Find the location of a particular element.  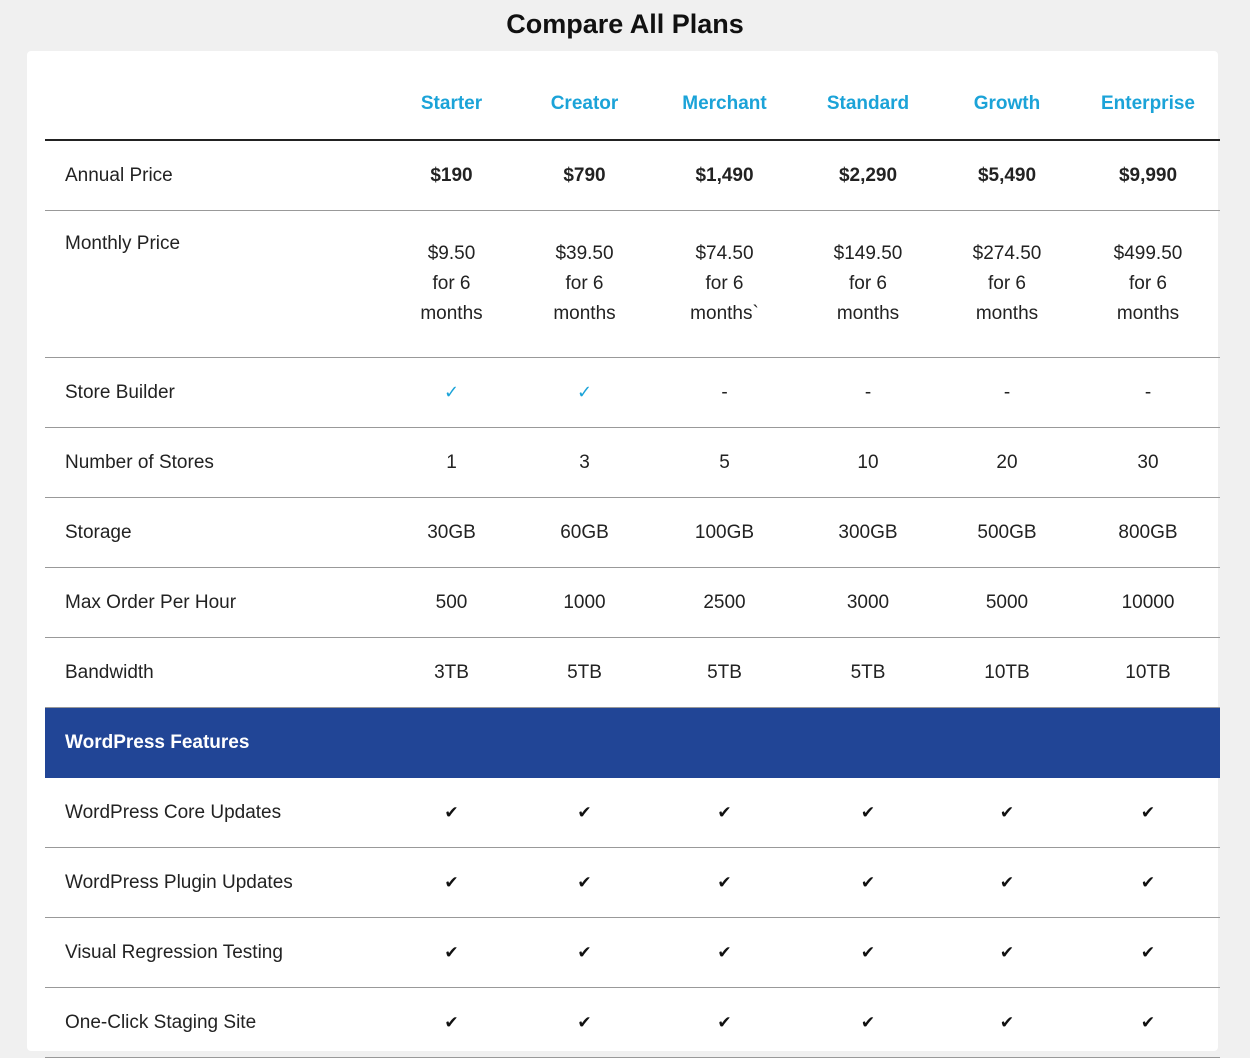

plan-cell: 3TB is located at coordinates (451, 672).